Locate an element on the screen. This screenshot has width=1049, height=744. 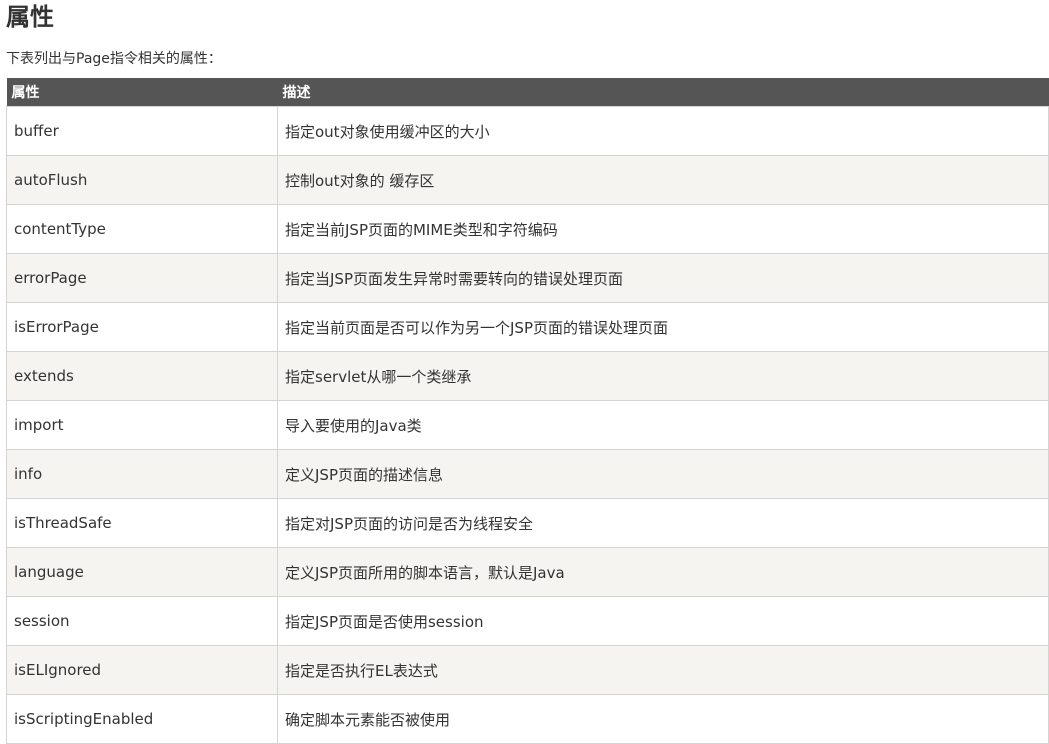
column-header-description: 描述 is located at coordinates (663, 92).